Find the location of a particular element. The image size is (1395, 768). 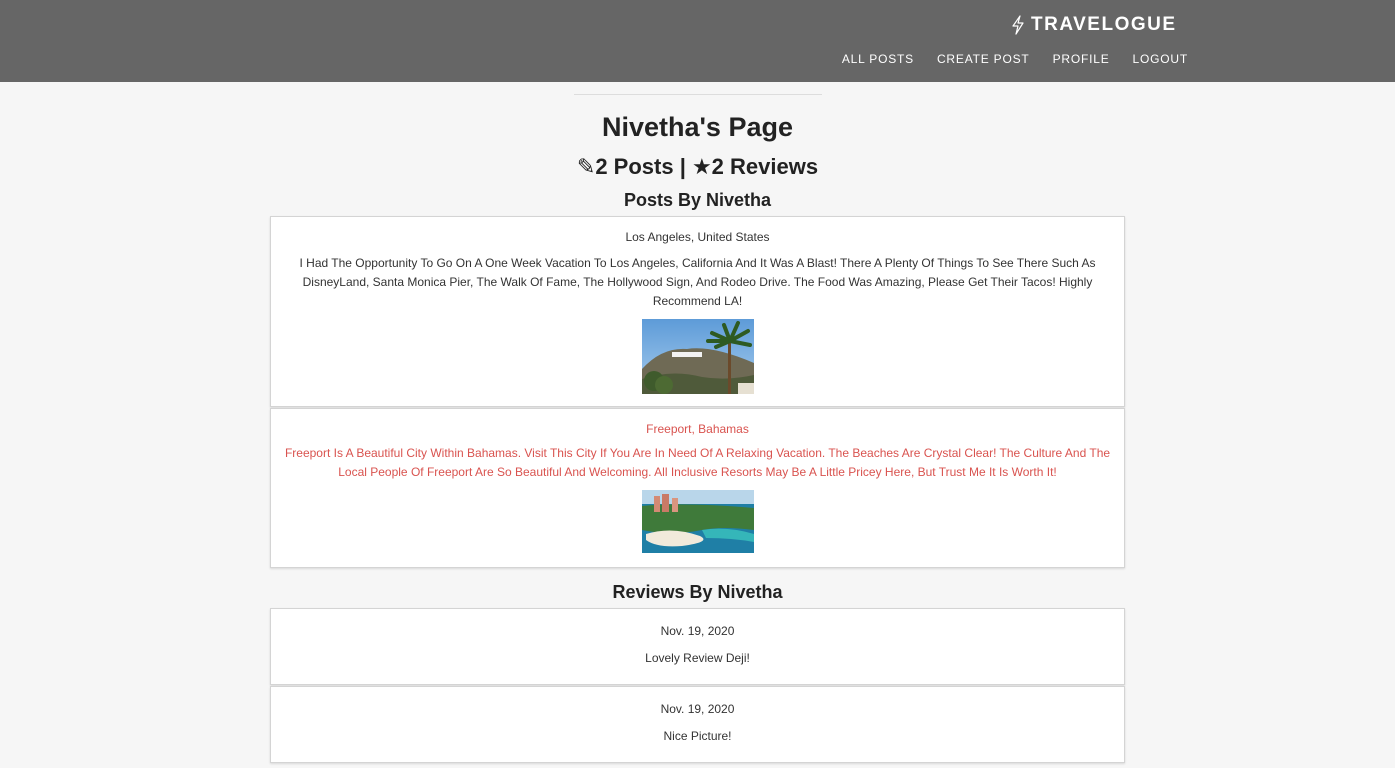

main-nav: ALL POSTS CREATE POST PROFILE LOGOUT is located at coordinates (1015, 59).